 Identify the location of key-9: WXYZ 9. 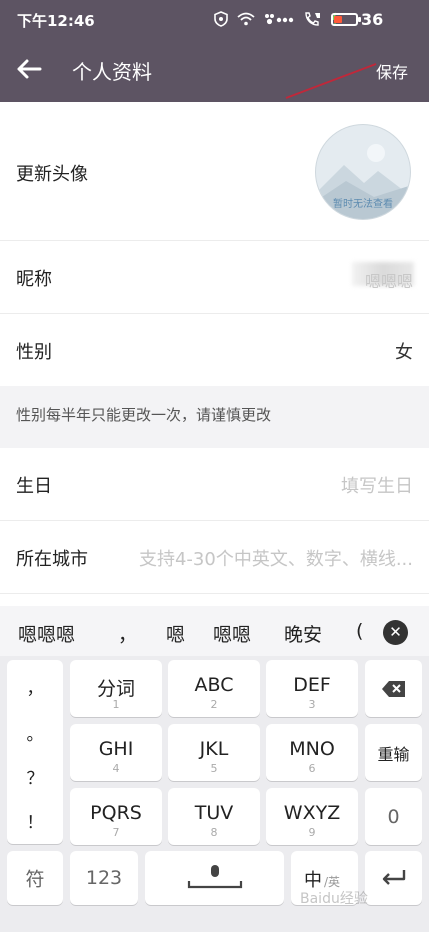
(312, 816).